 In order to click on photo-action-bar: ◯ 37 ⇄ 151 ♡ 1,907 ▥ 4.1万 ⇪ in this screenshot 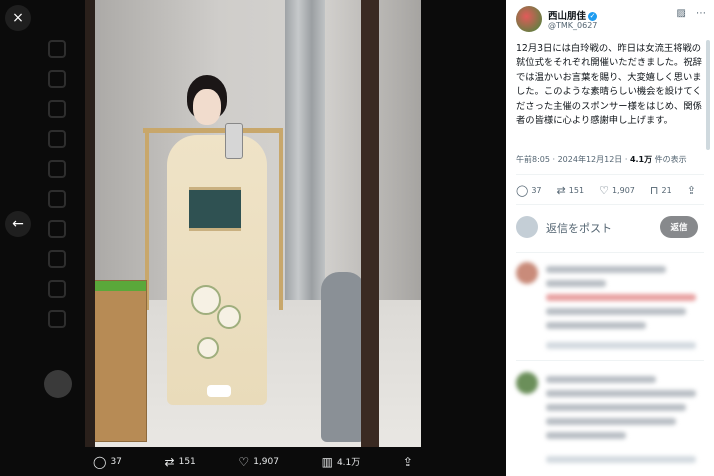, I will do `click(253, 461)`.